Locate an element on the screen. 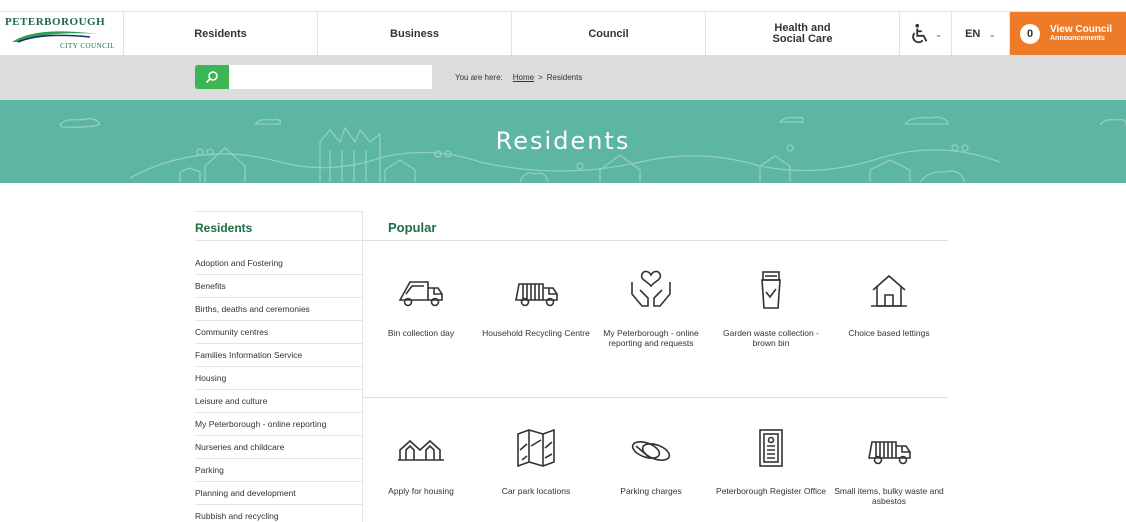  tile-label: Apply for housing is located at coordinates (421, 491).